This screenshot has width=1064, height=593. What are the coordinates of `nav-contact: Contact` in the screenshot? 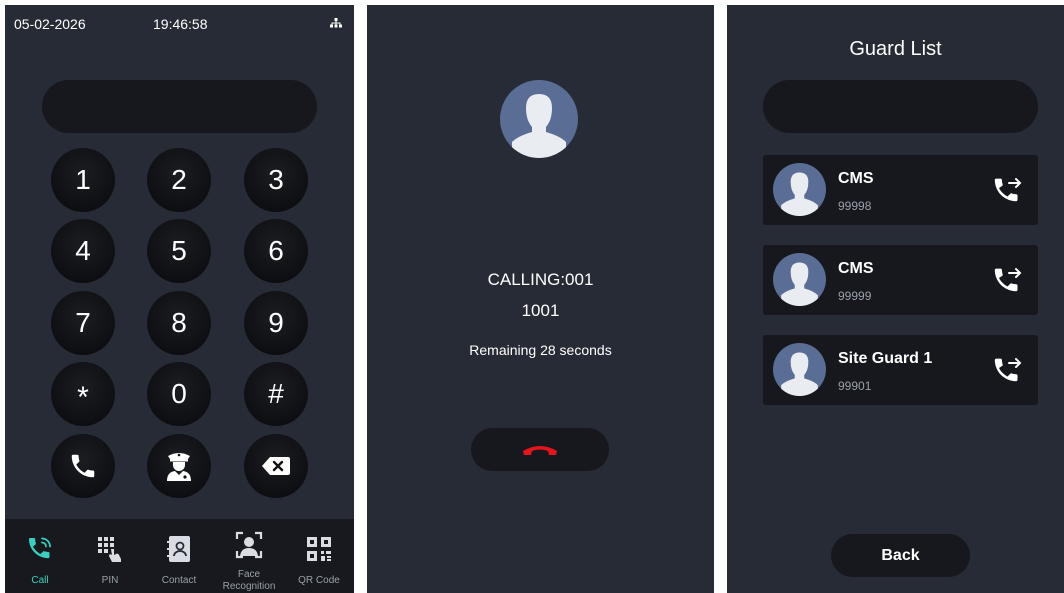 It's located at (179, 556).